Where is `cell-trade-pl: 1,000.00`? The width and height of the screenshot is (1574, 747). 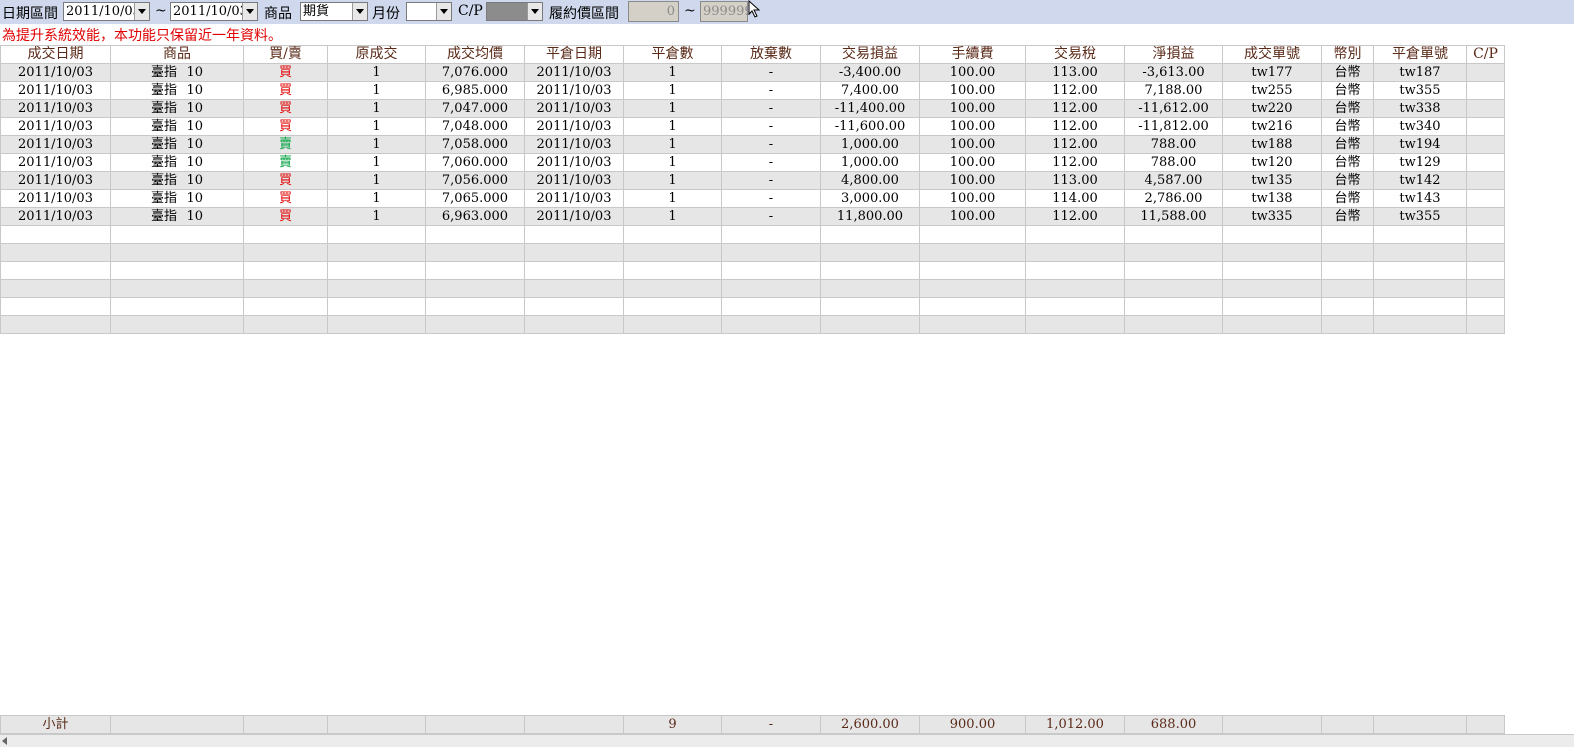
cell-trade-pl: 1,000.00 is located at coordinates (870, 144).